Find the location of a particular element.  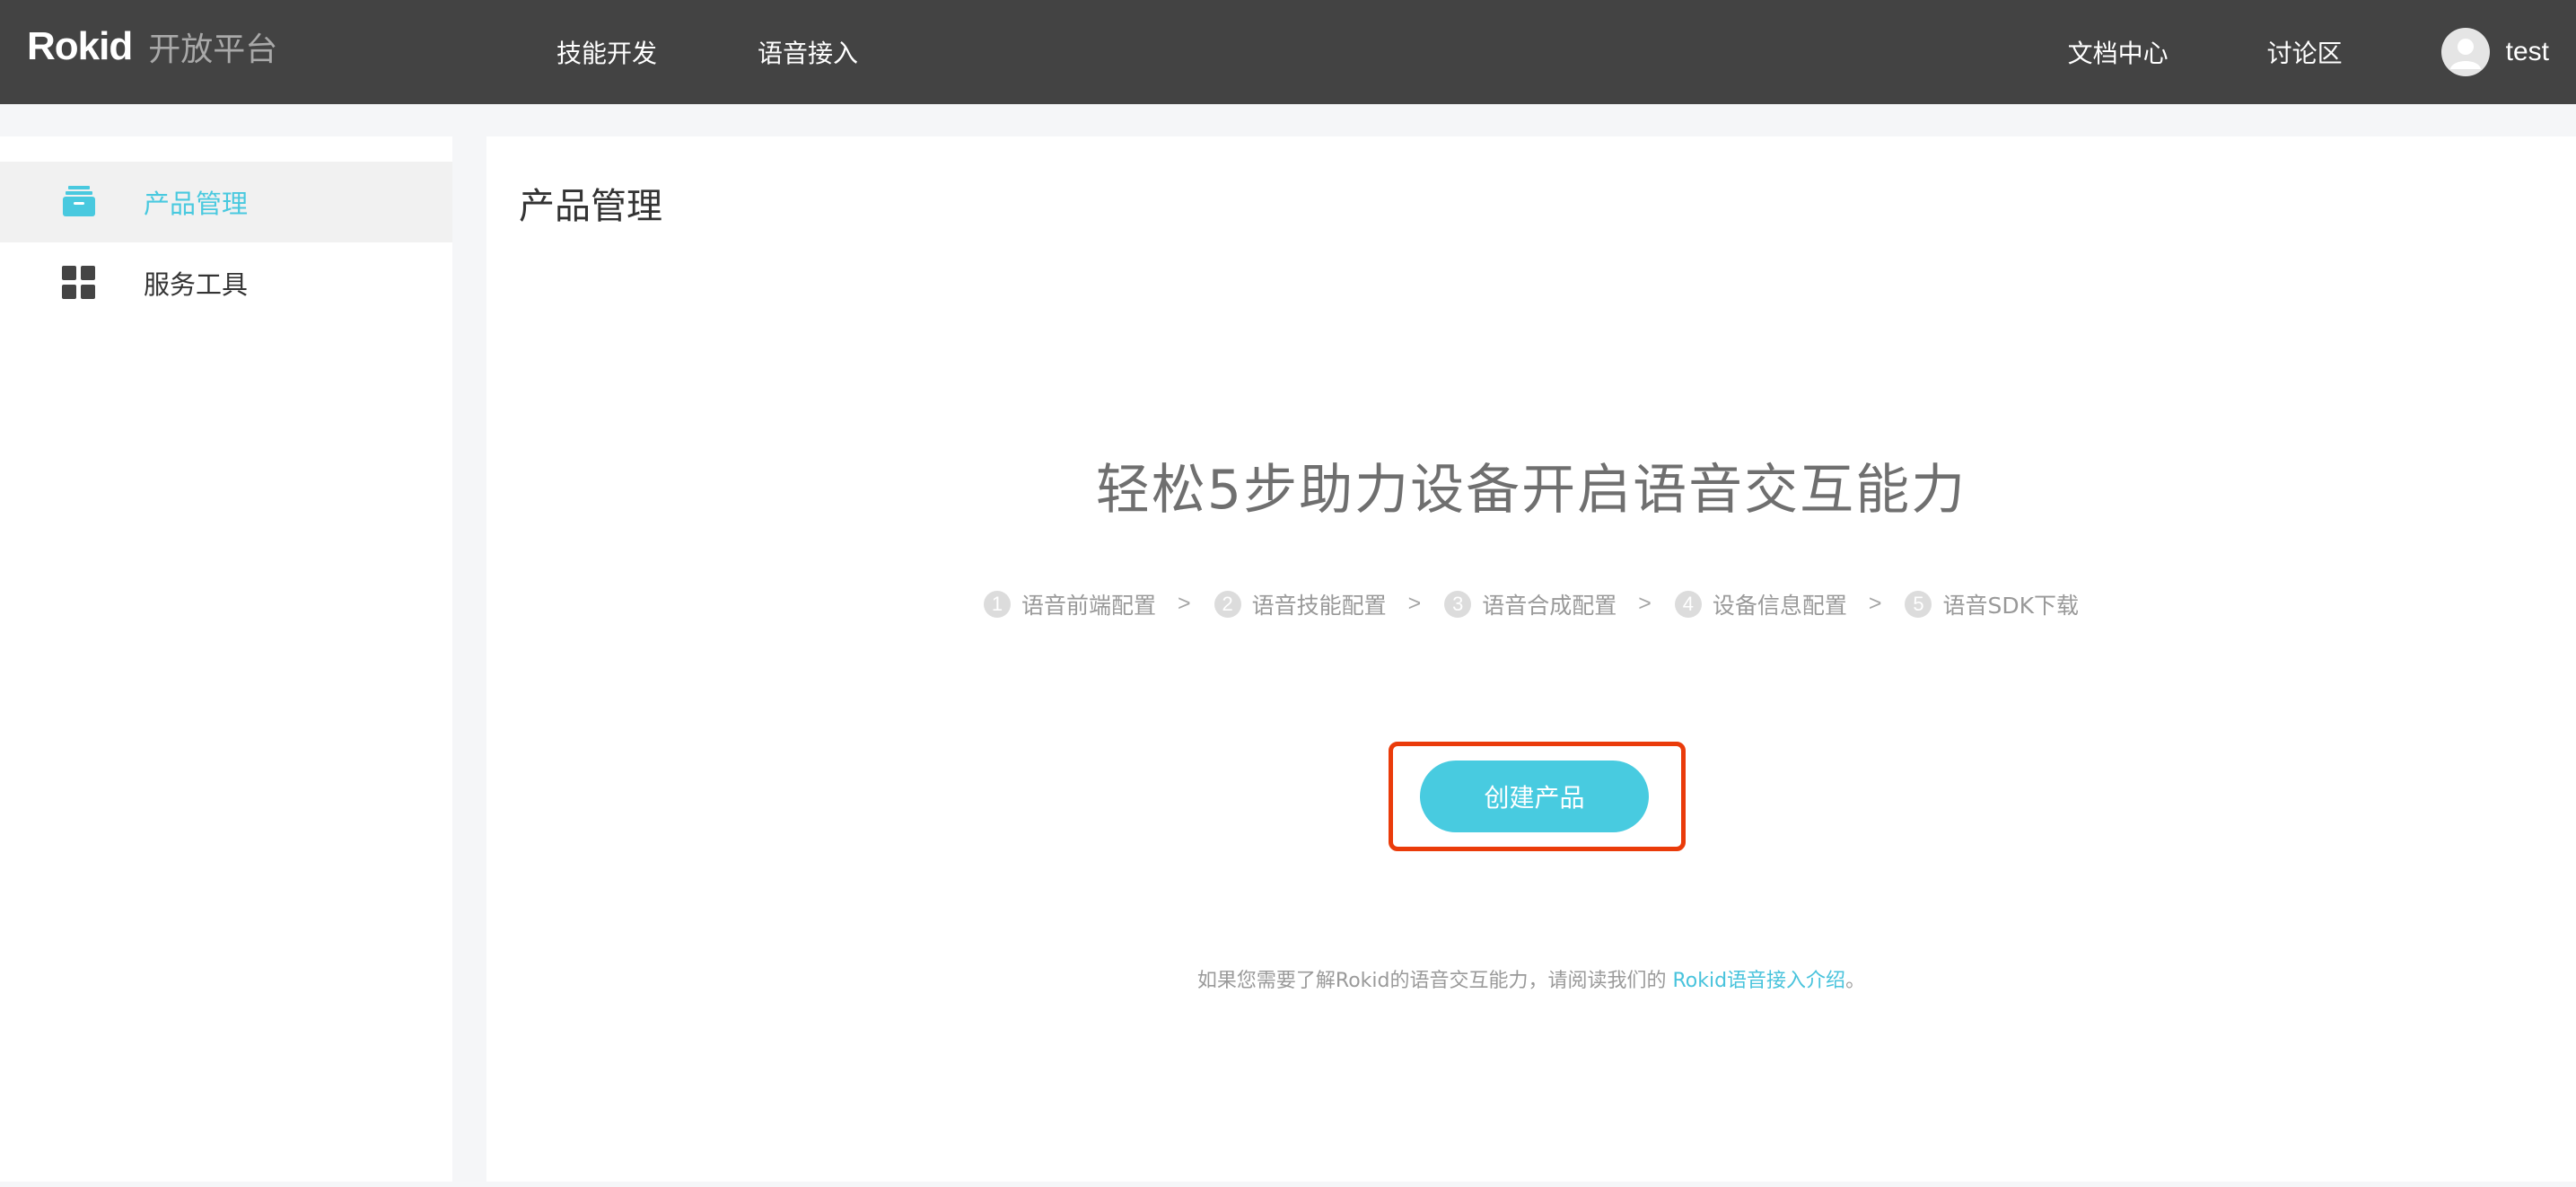

secondary-nav: 文档中心 讨论区 test is located at coordinates (2322, 52).